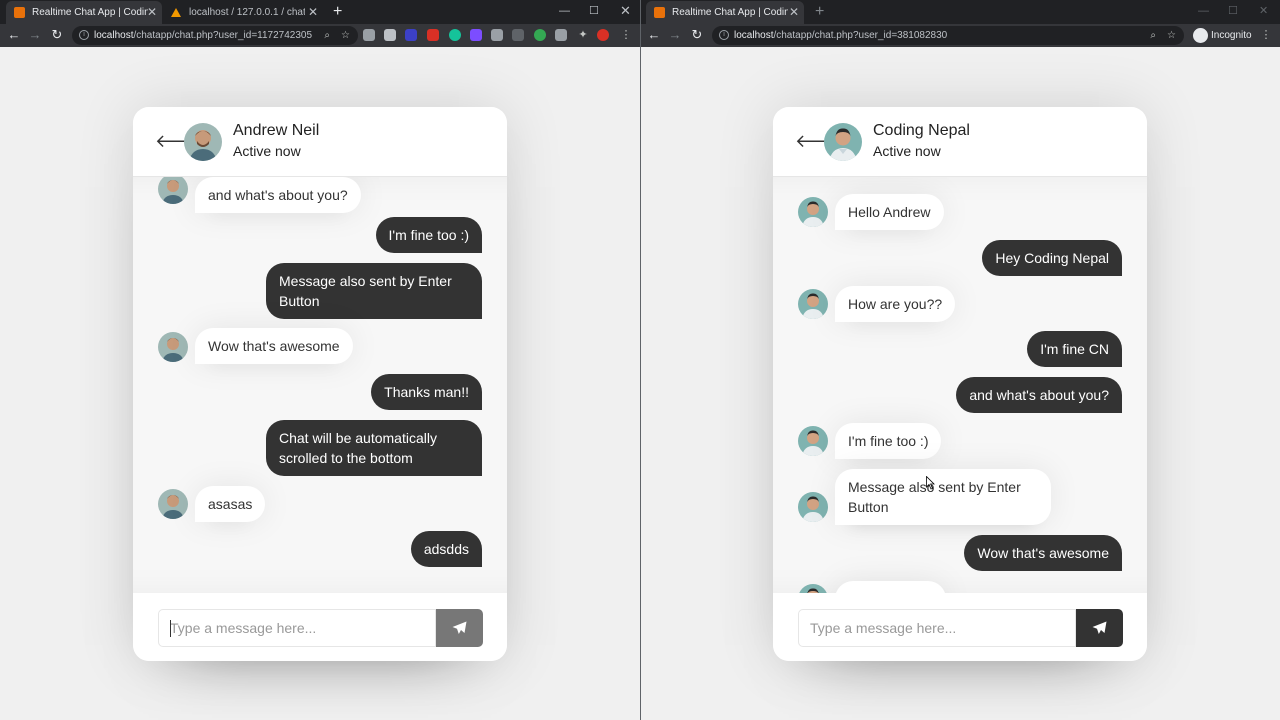 The height and width of the screenshot is (720, 1280). What do you see at coordinates (446, 549) in the screenshot?
I see `outgoing-message: adsdds` at bounding box center [446, 549].